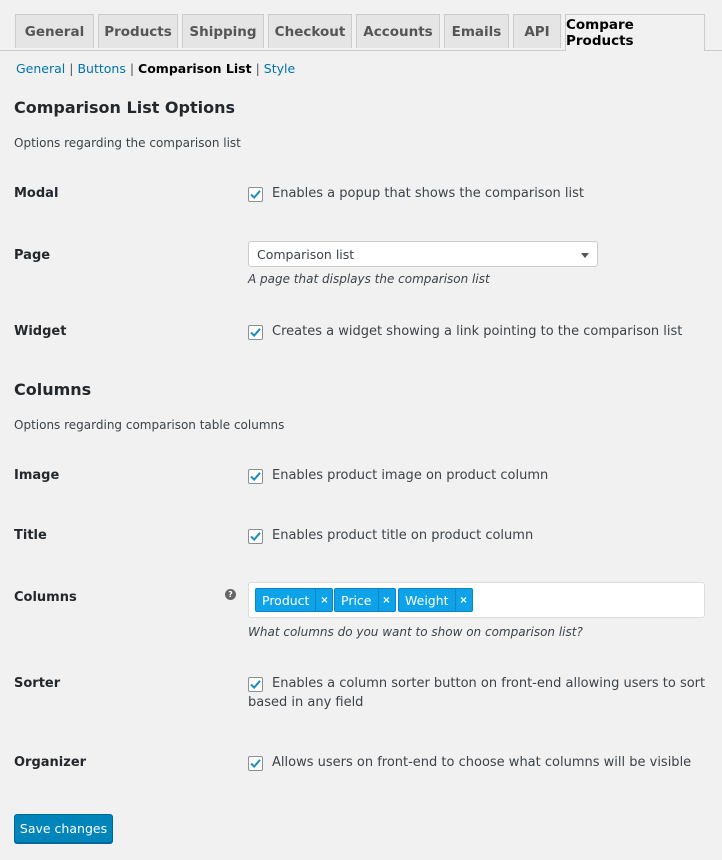 The image size is (722, 860). Describe the element at coordinates (223, 31) in the screenshot. I see `tab-shipping: Shipping` at that location.